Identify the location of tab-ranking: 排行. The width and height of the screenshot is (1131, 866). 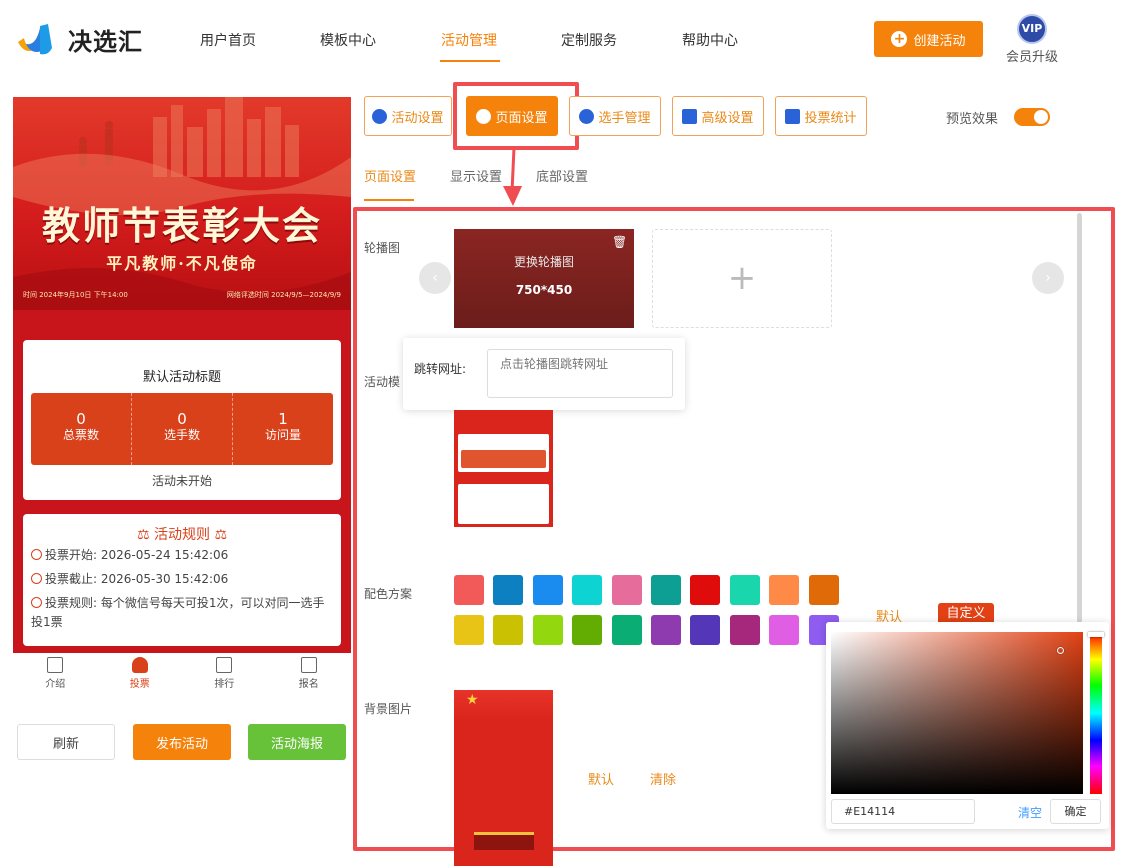
(224, 675).